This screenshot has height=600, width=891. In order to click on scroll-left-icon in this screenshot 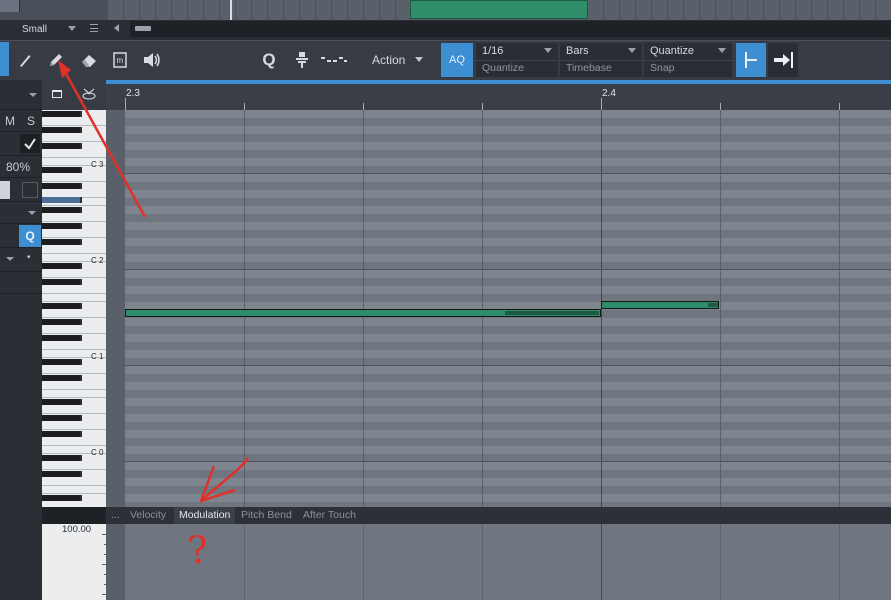, I will do `click(116, 28)`.